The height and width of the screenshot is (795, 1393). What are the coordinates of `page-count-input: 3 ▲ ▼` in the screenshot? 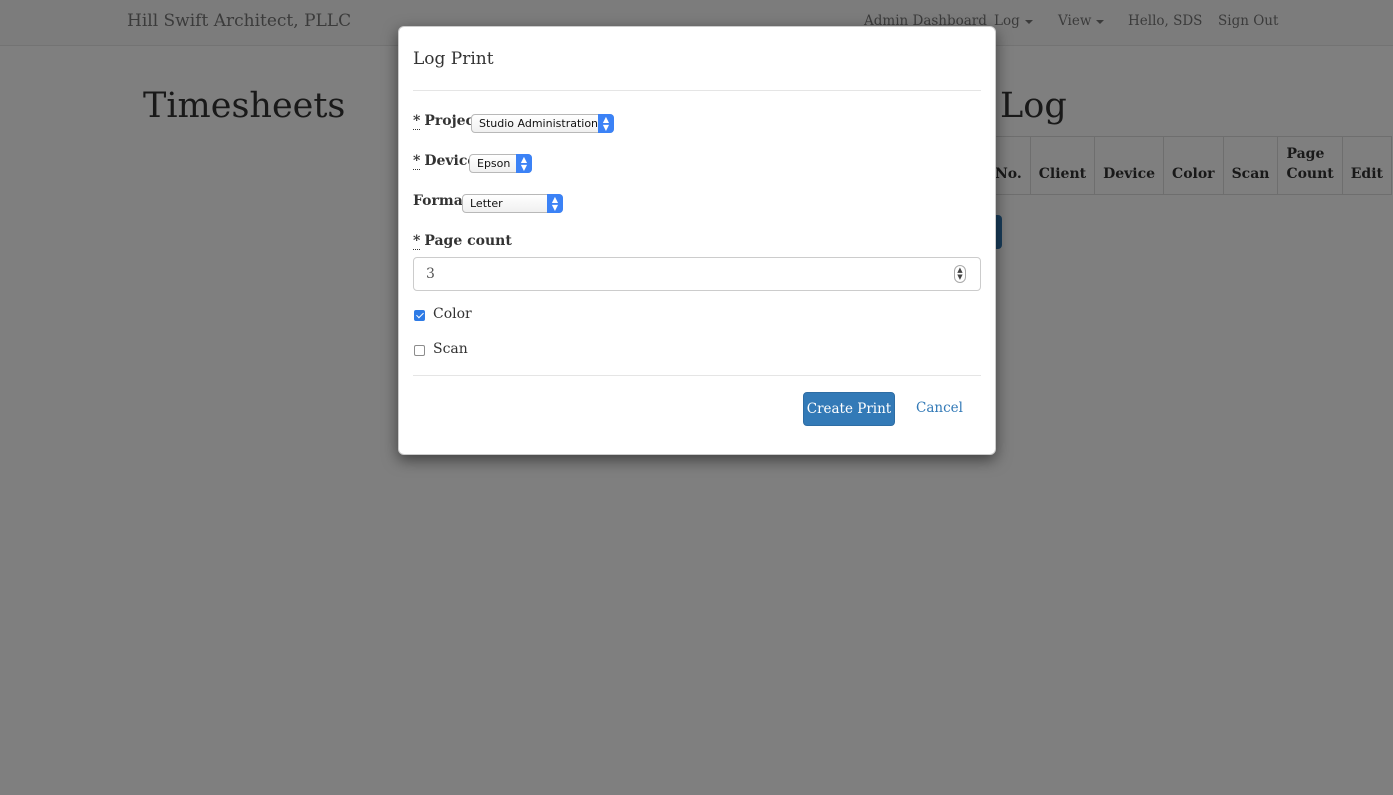 It's located at (697, 274).